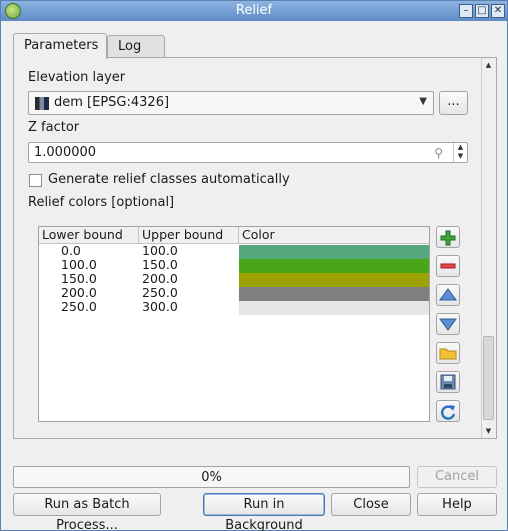  Describe the element at coordinates (234, 265) in the screenshot. I see `table-row: 100.0 150.0` at that location.